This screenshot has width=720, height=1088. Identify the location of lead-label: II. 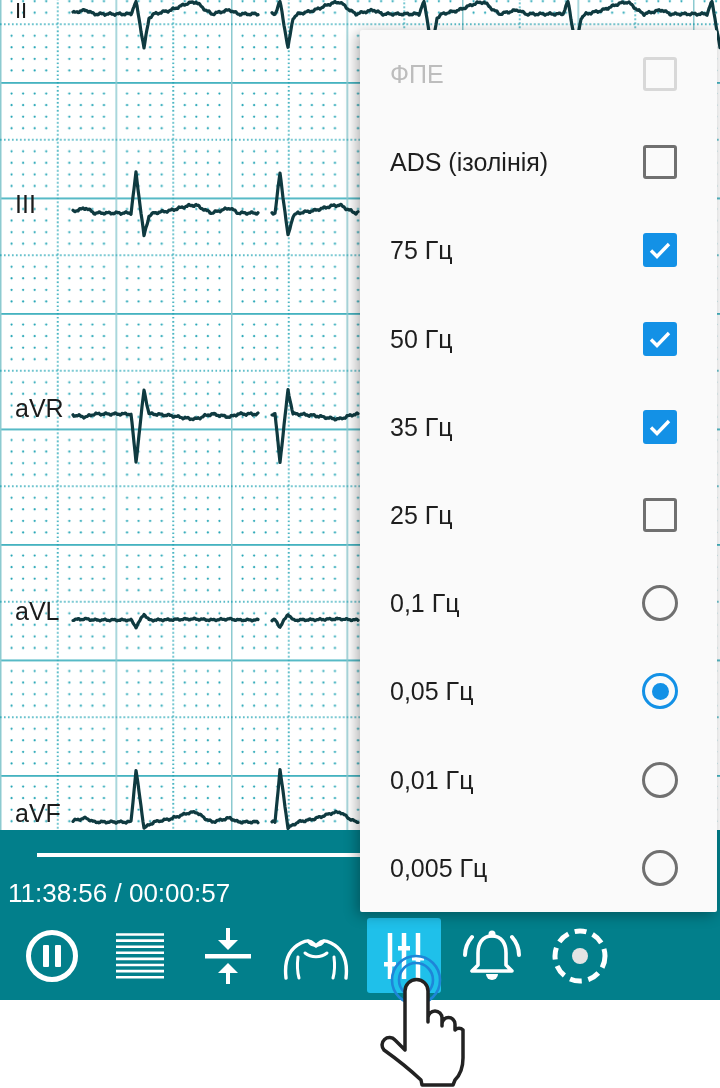
(21, 11).